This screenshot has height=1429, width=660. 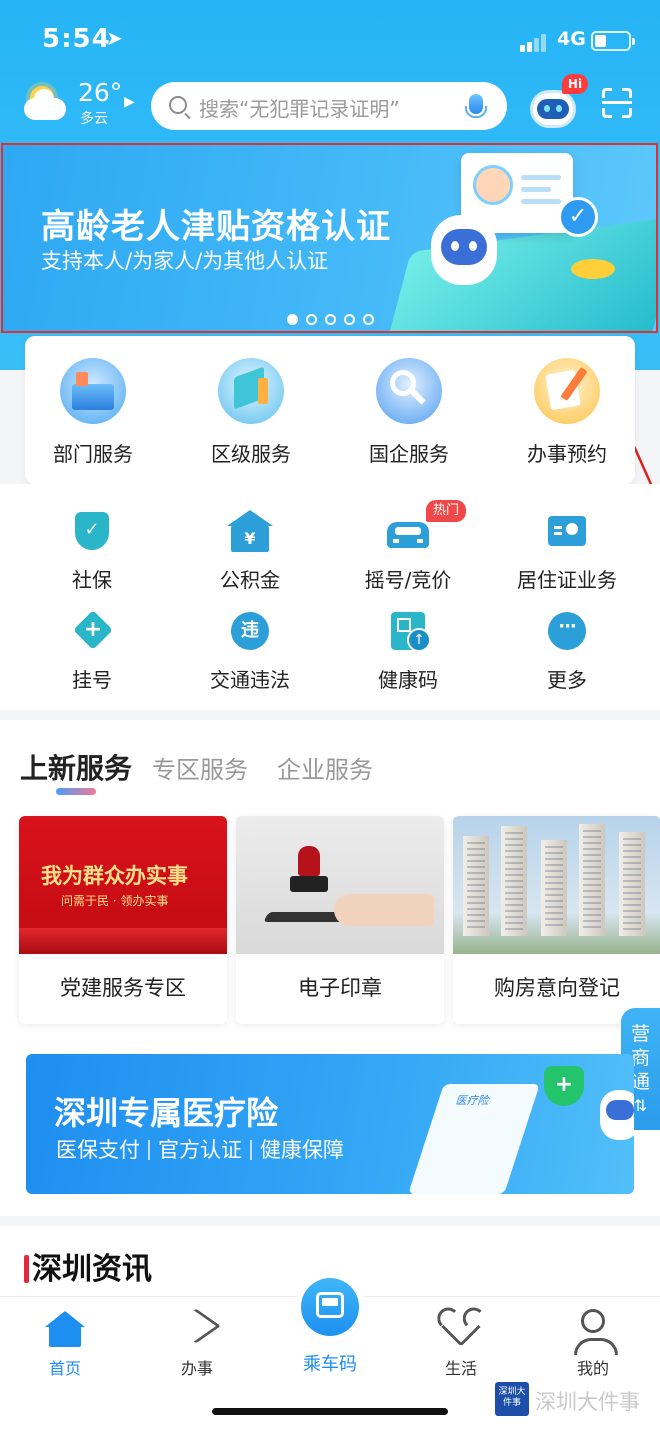 I want to click on traffic-violation-icon: 违, so click(x=250, y=631).